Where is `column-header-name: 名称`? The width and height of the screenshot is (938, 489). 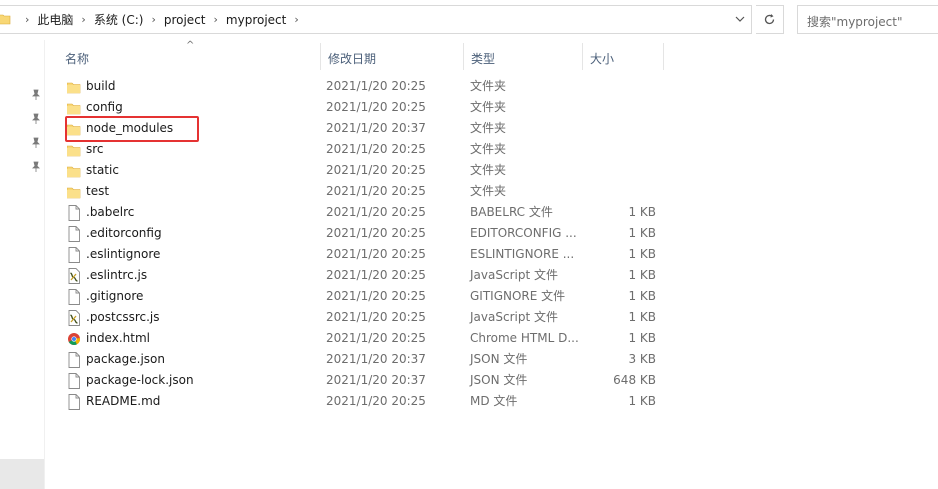 column-header-name: 名称 is located at coordinates (189, 56).